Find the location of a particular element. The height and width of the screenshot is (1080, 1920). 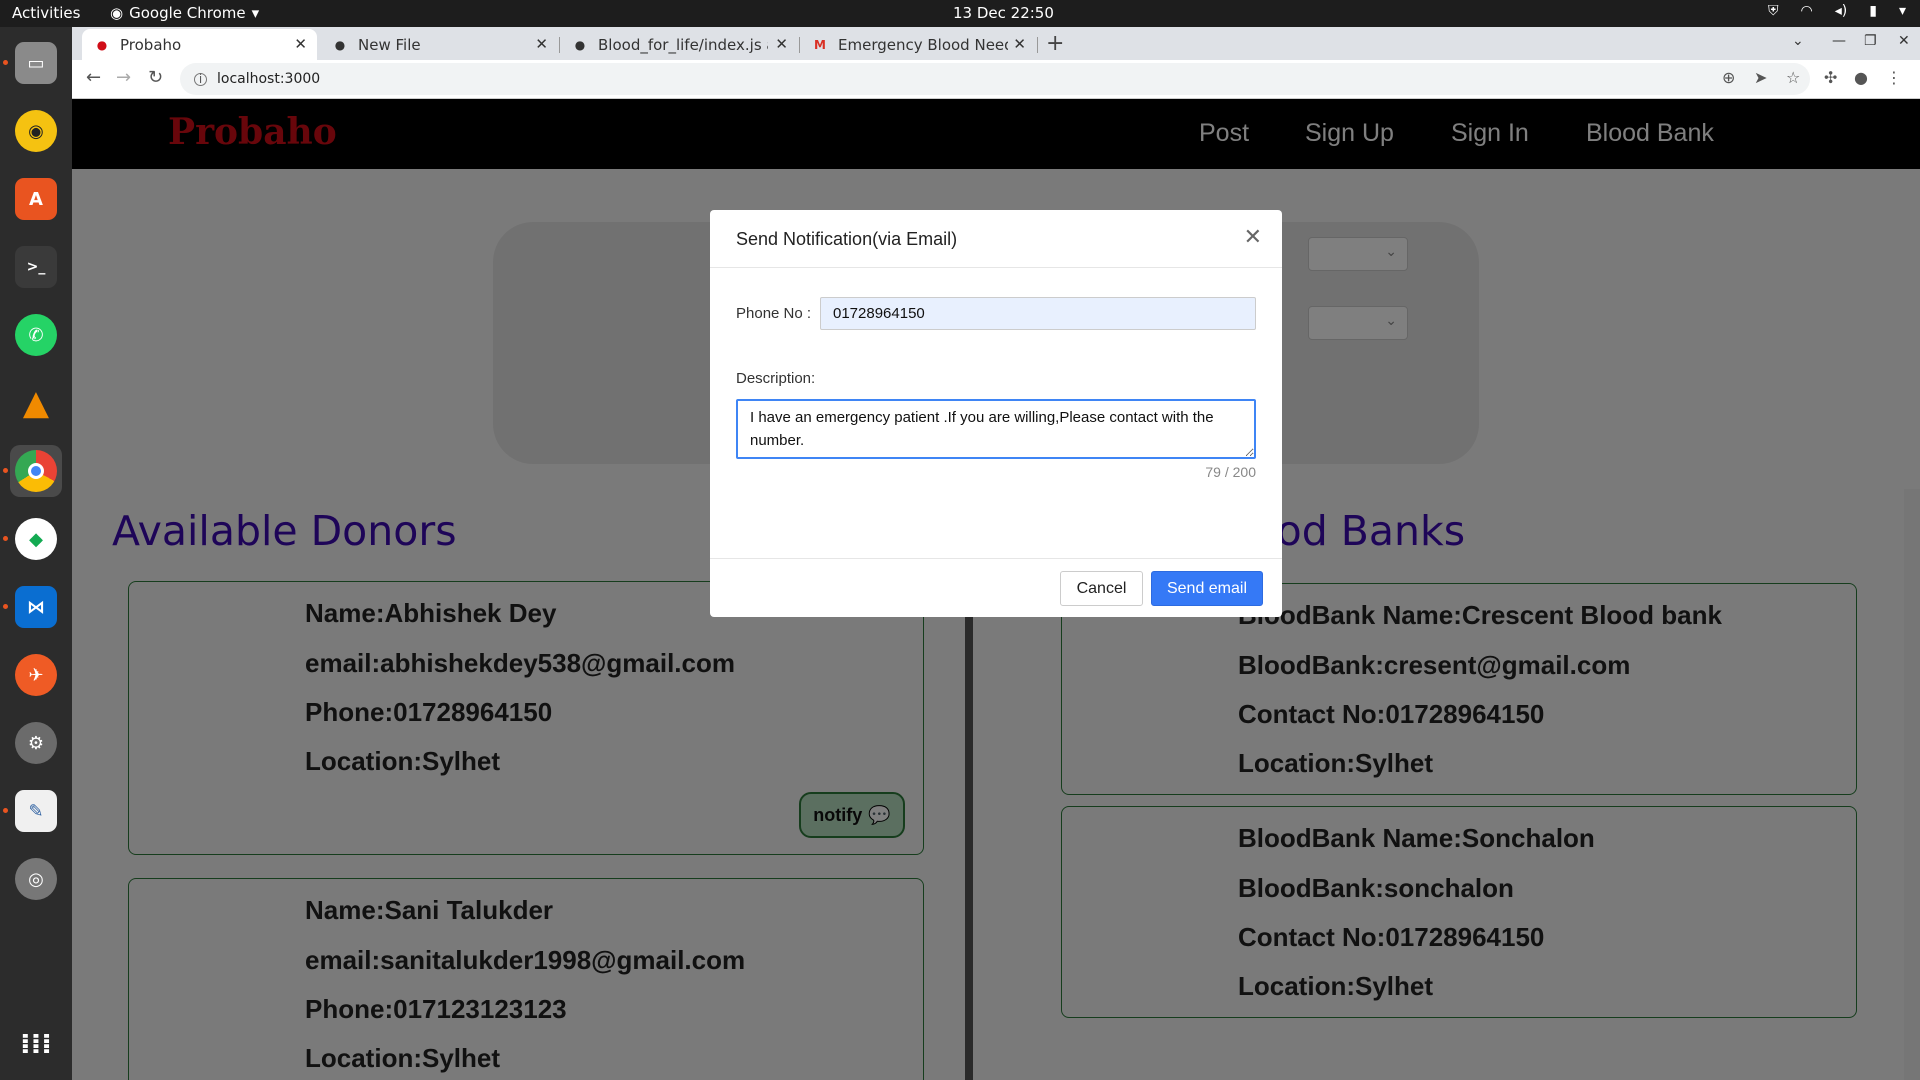

browser-toolbar: ← → ↻ i localhost:3000 ⊕ ➤ ☆ ✣ ● ⋮ is located at coordinates (996, 79).